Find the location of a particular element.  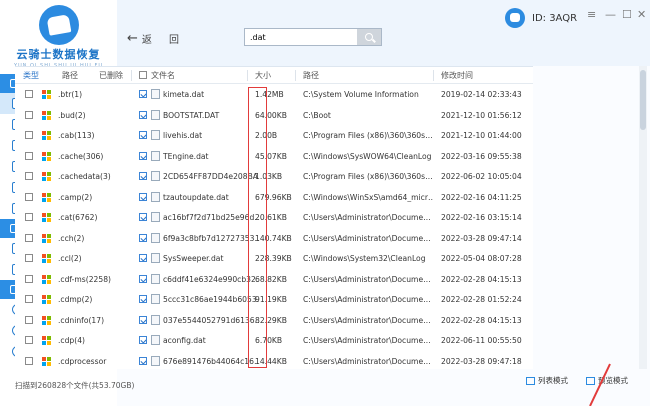

file-type-label: .bud(2) is located at coordinates (72, 115).